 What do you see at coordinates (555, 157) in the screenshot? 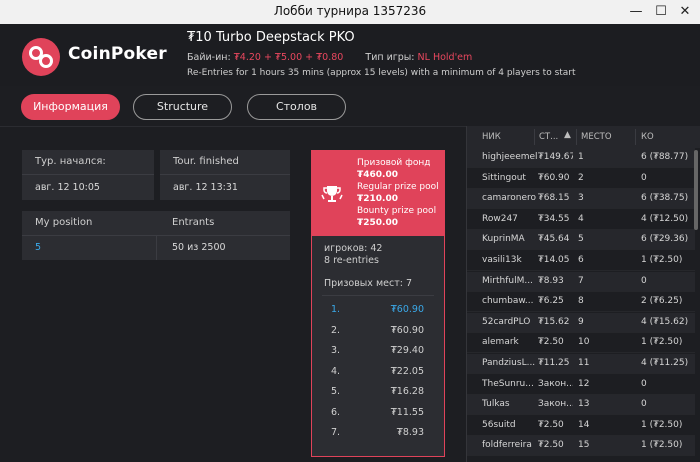
I see `player-stack: ₮149.67` at bounding box center [555, 157].